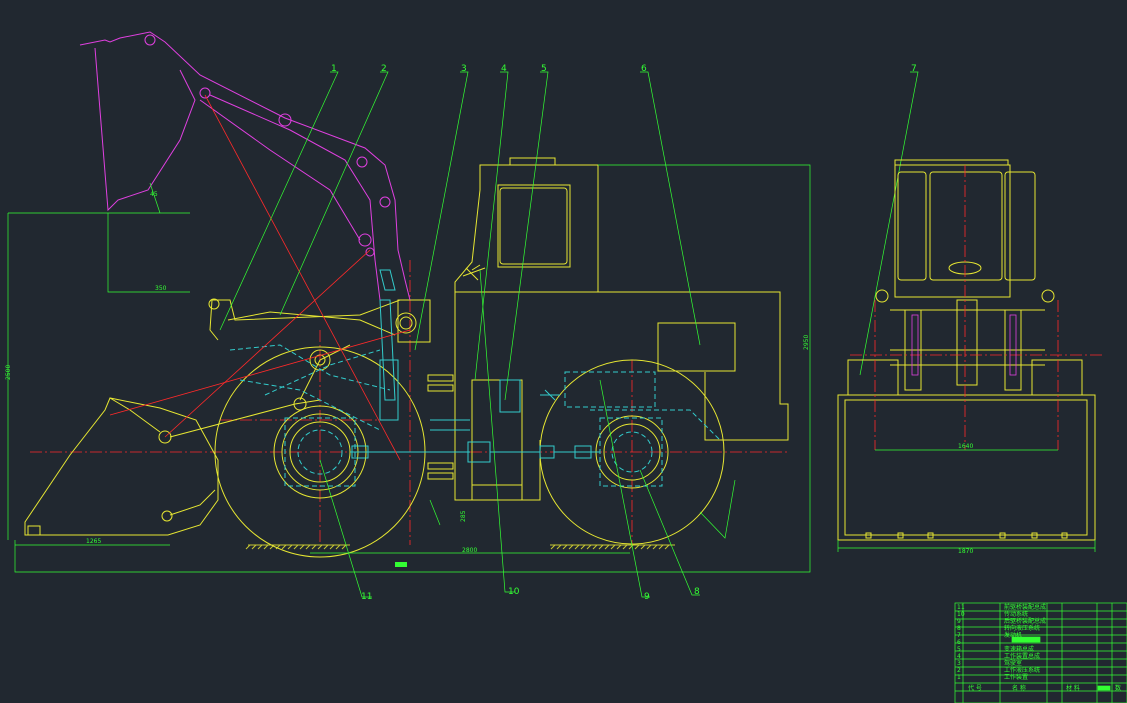 This screenshot has width=1127, height=703. I want to click on tb-row-no: 7, so click(959, 635).